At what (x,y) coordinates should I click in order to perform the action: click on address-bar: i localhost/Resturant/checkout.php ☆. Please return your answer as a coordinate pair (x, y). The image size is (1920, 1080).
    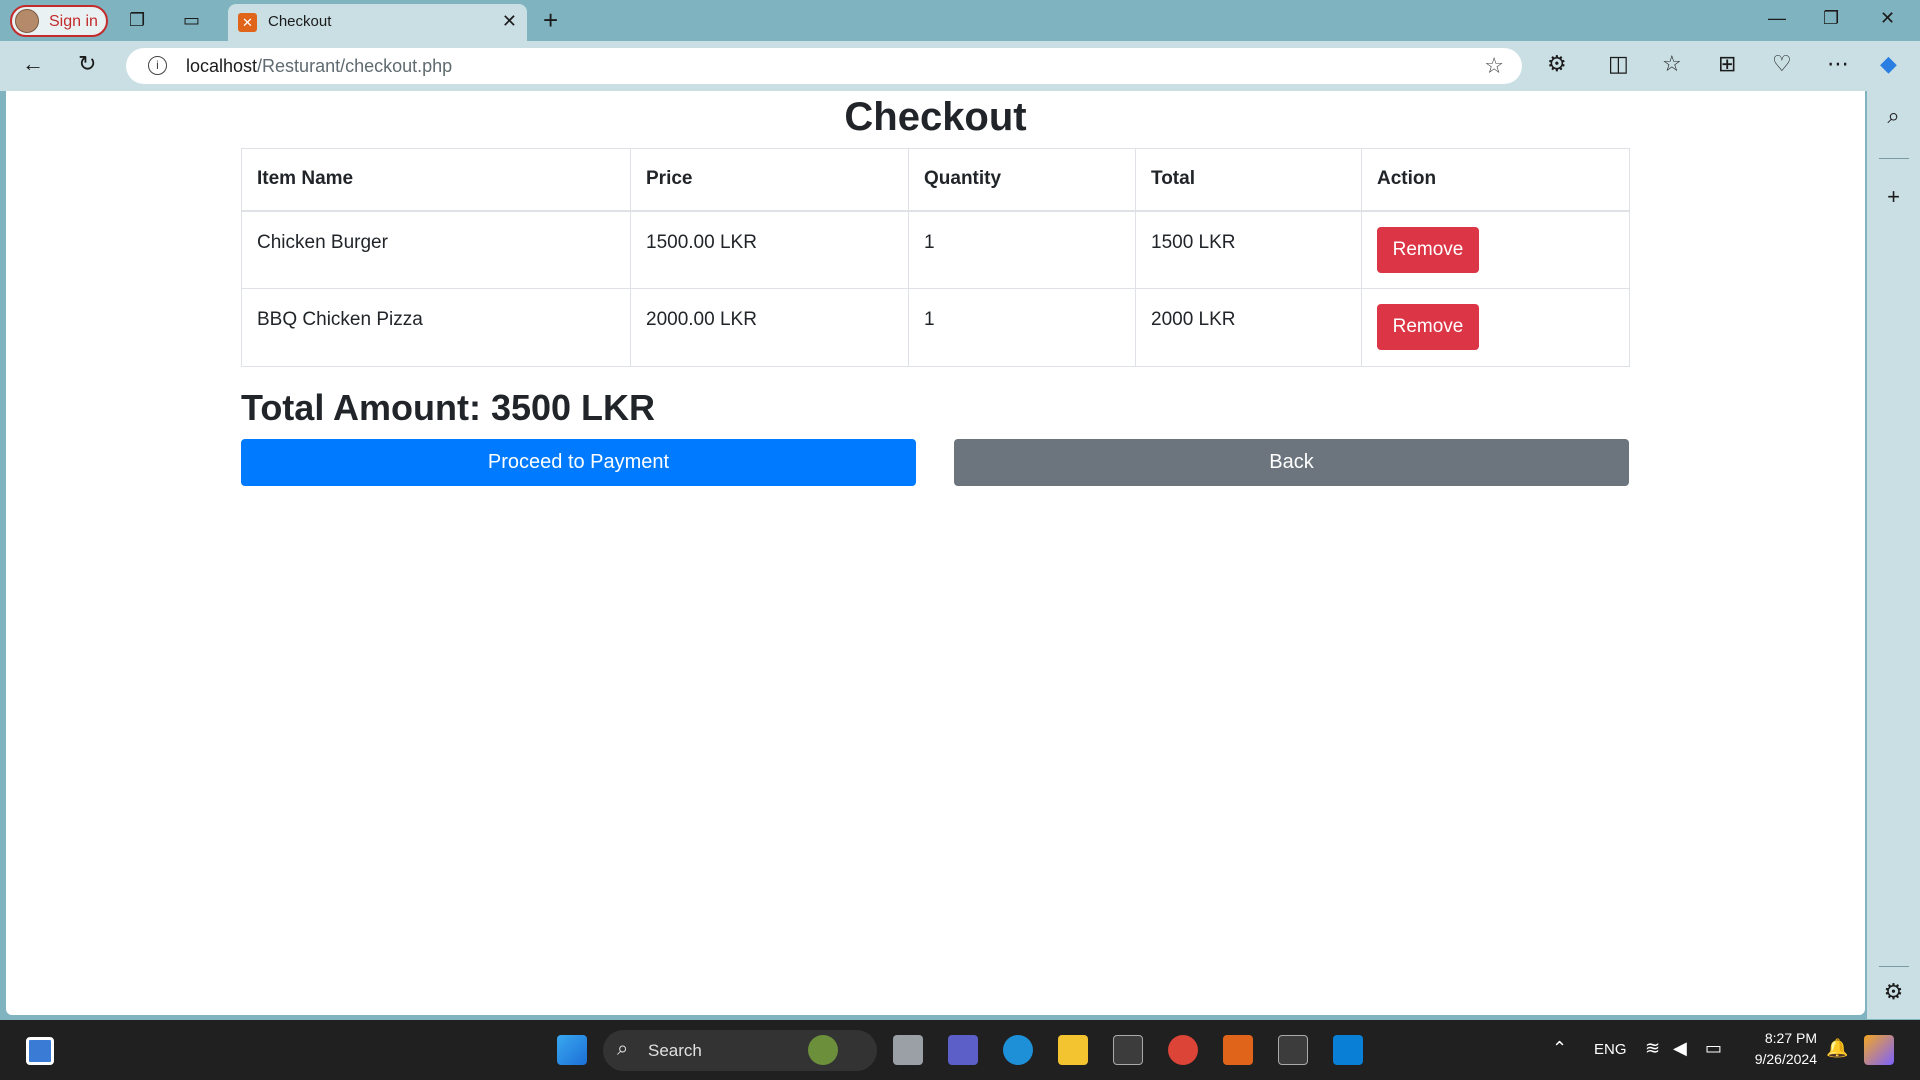
    Looking at the image, I should click on (824, 66).